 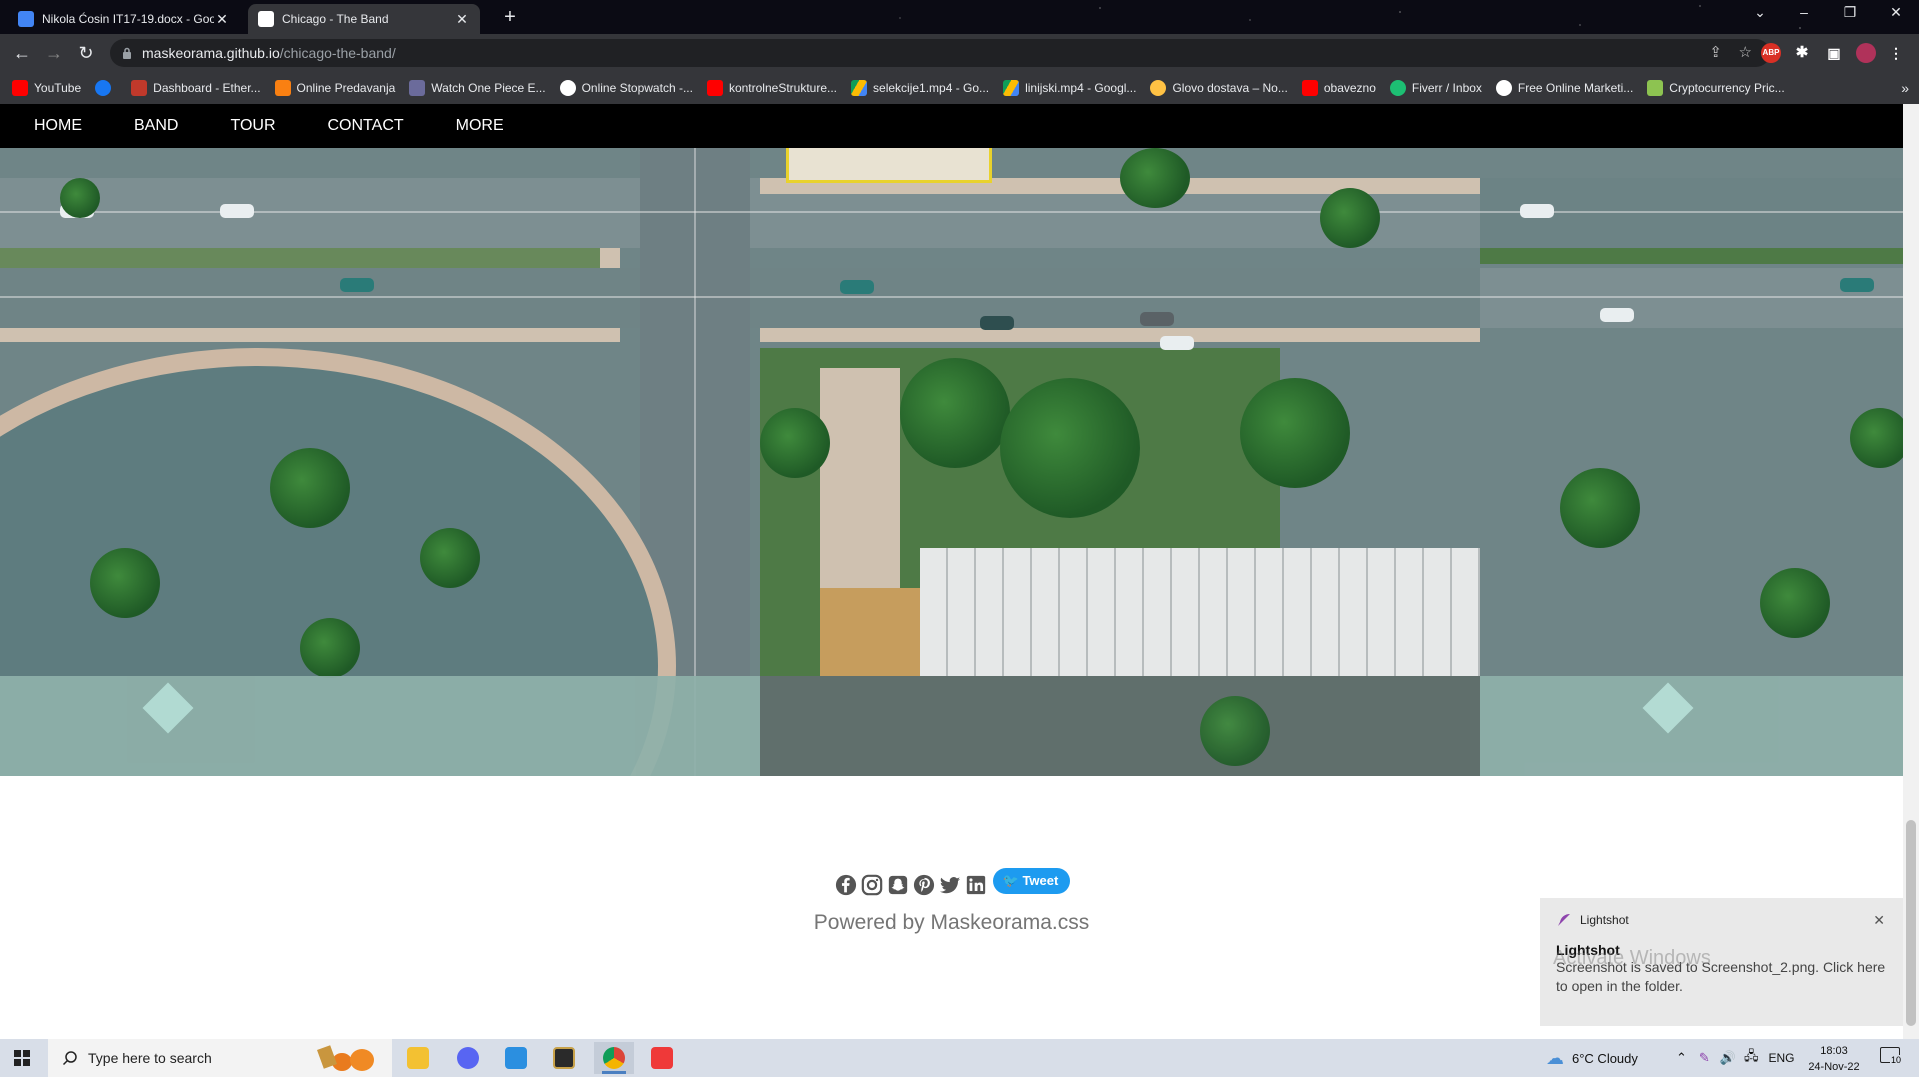 What do you see at coordinates (150, 1058) in the screenshot?
I see `search-placeholder: Type here to search` at bounding box center [150, 1058].